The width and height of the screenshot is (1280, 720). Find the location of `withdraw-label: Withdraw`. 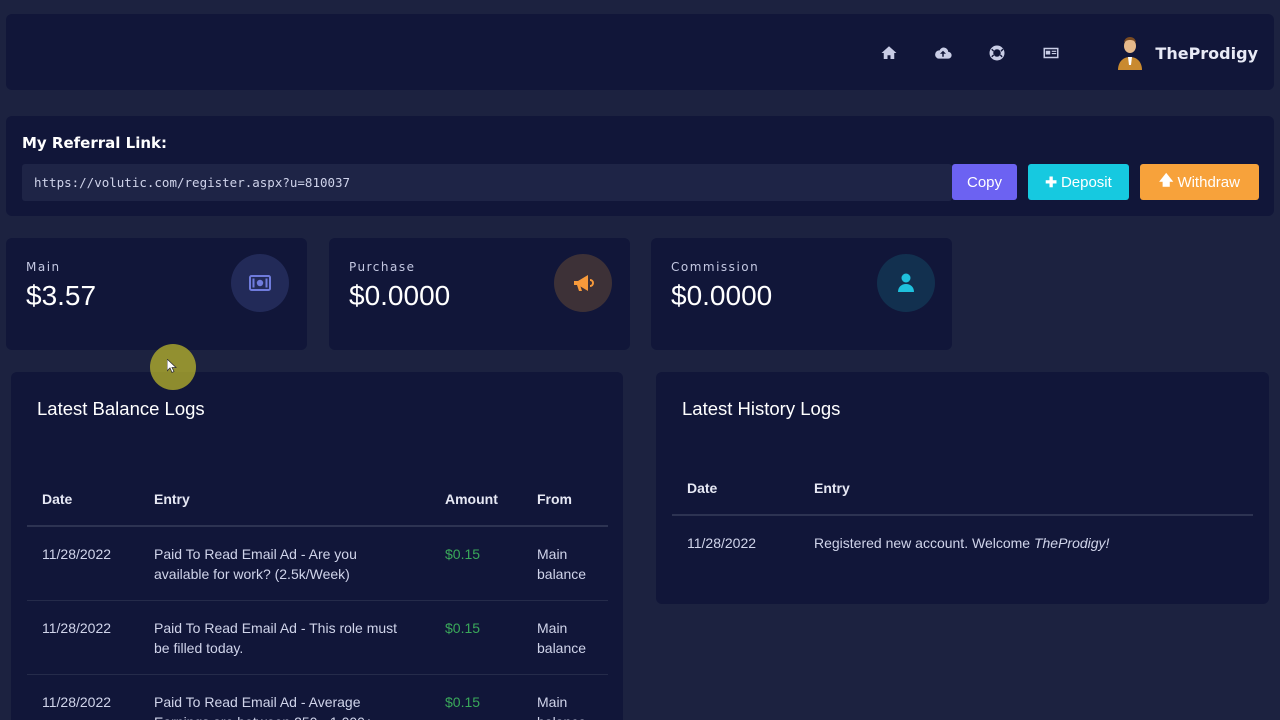

withdraw-label: Withdraw is located at coordinates (1208, 182).